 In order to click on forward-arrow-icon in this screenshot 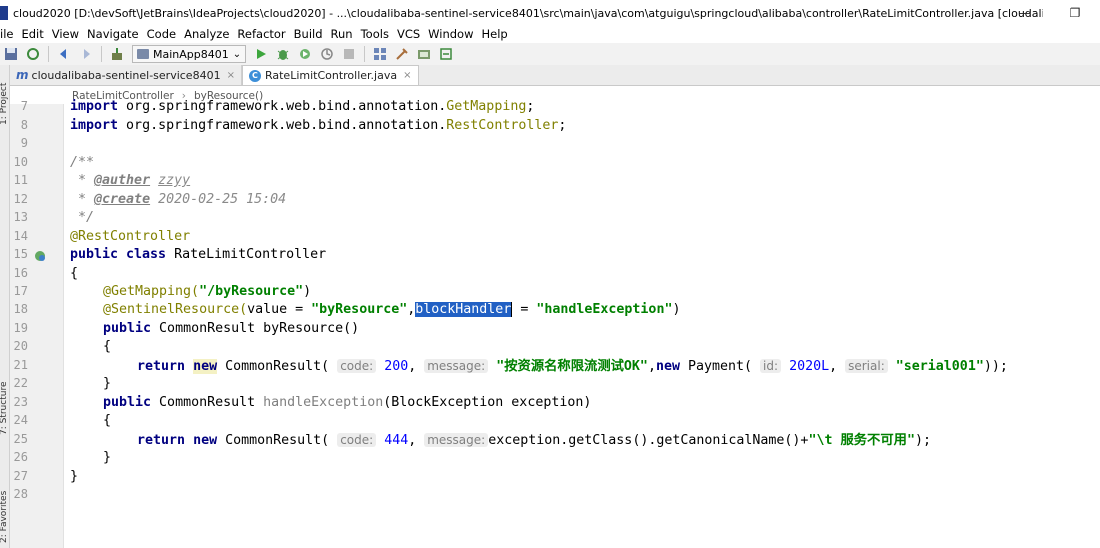, I will do `click(86, 54)`.